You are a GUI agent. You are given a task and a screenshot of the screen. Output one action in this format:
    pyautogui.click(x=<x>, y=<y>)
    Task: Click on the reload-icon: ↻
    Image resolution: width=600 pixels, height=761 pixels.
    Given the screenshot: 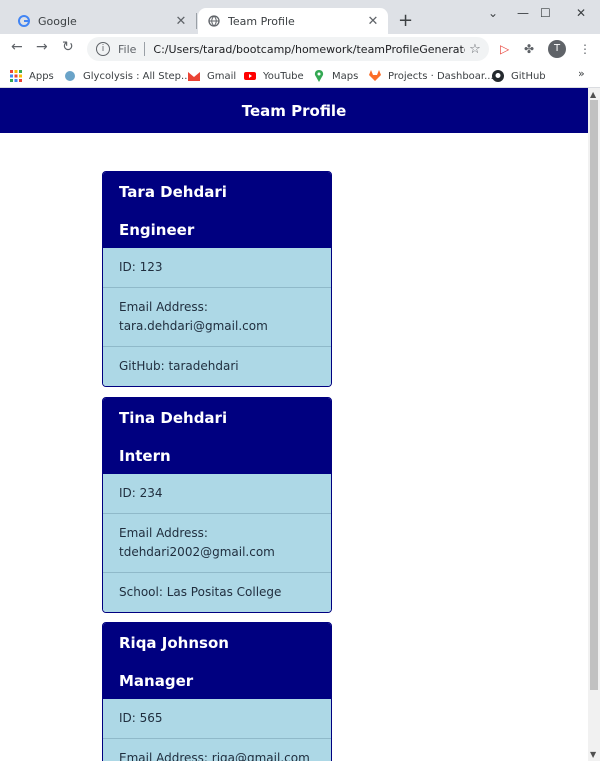 What is the action you would take?
    pyautogui.click(x=68, y=47)
    